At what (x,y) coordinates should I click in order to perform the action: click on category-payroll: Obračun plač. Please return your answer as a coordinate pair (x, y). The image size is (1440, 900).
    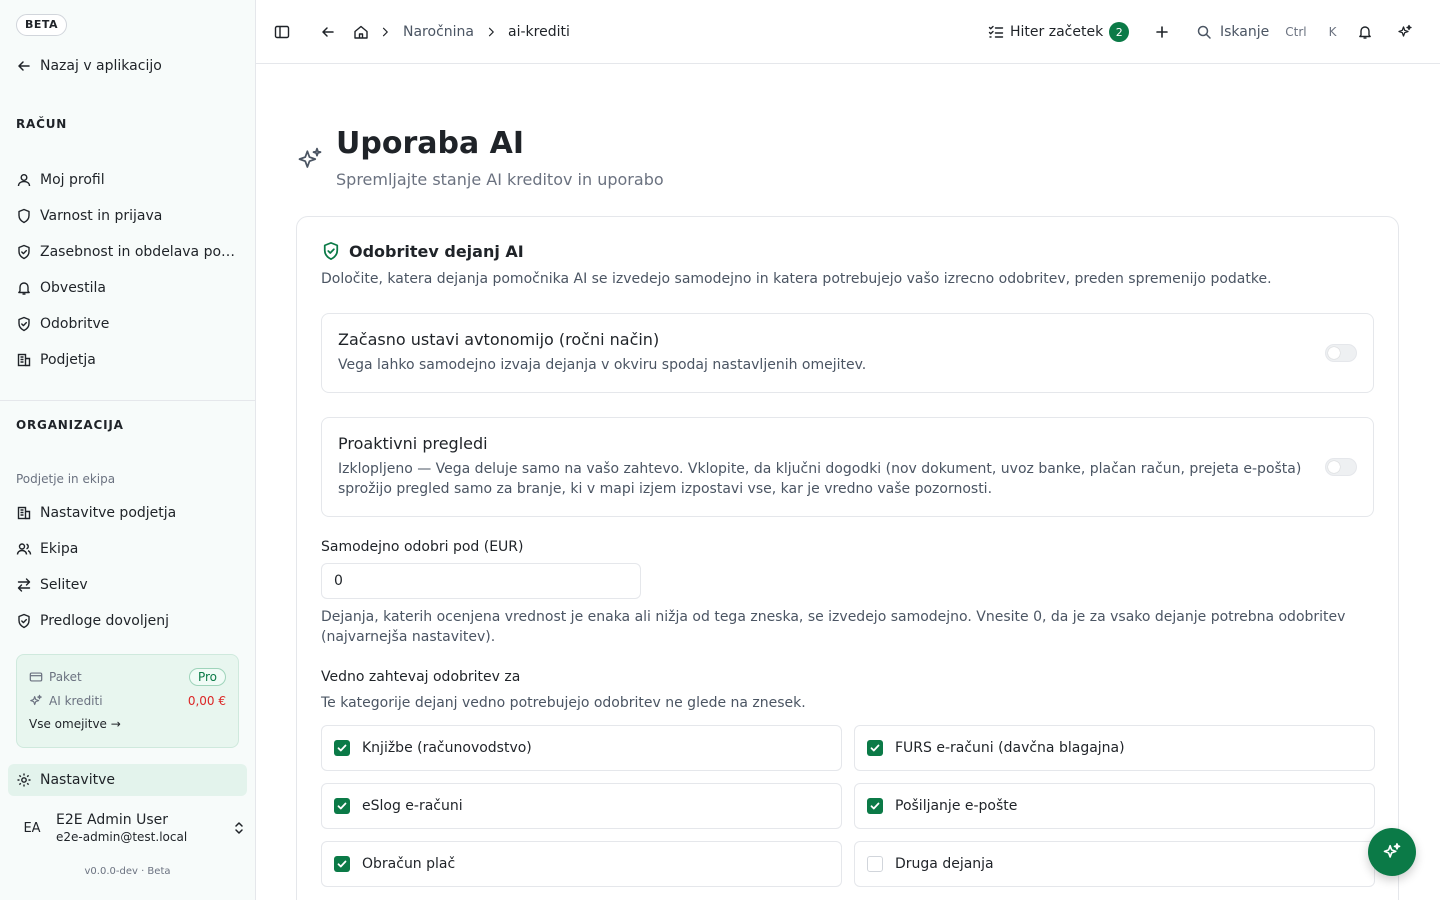
    Looking at the image, I should click on (581, 864).